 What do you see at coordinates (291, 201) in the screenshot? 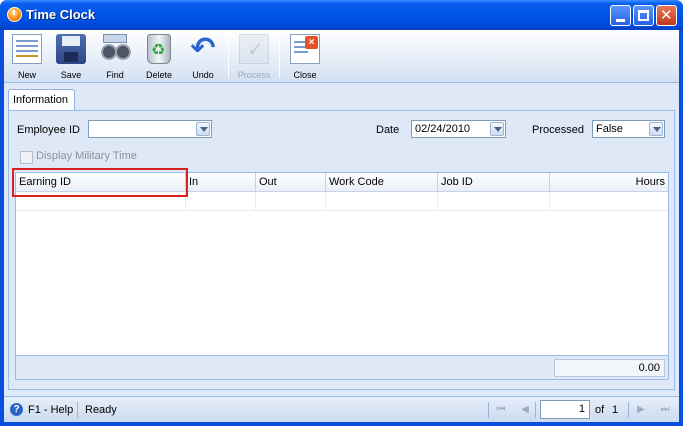
I see `cell-out` at bounding box center [291, 201].